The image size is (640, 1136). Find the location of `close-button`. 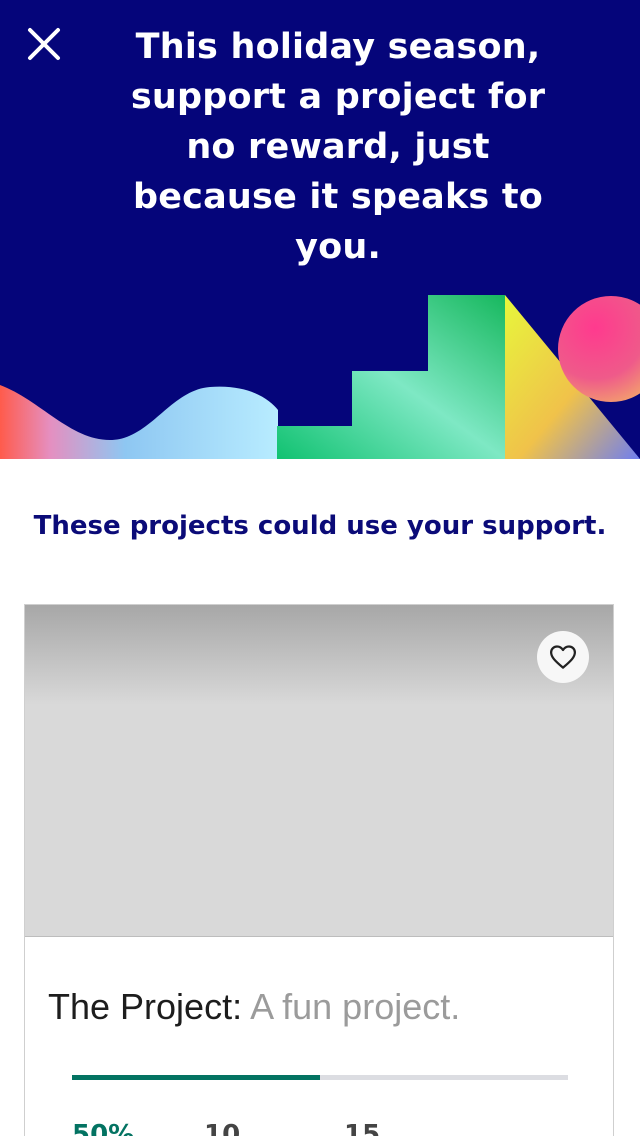

close-button is located at coordinates (44, 44).